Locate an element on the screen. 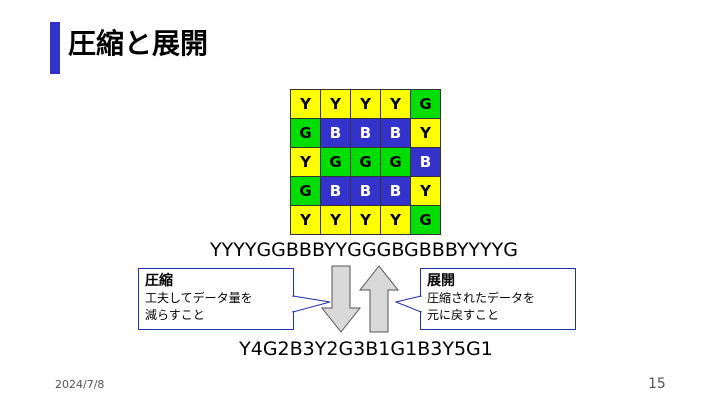 The image size is (720, 405). page-number: 15 is located at coordinates (657, 384).